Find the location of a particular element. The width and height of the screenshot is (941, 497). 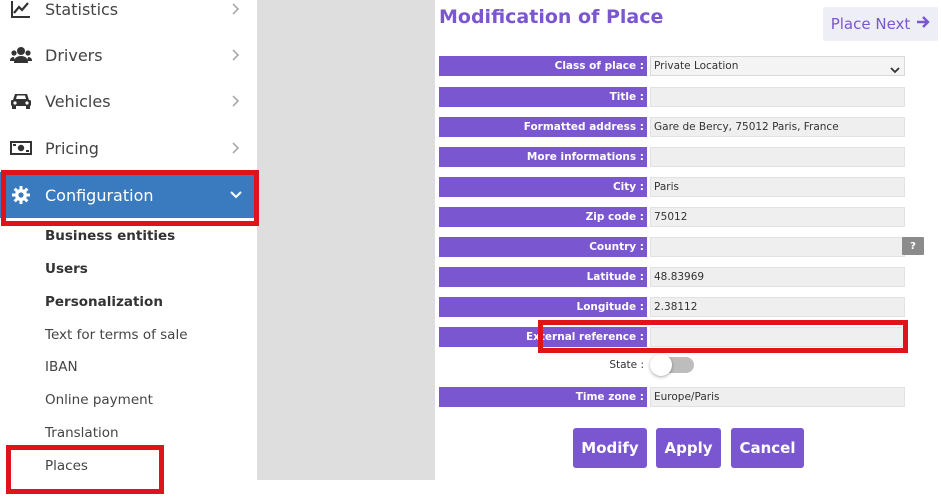

submenu-item-translation: Translation is located at coordinates (82, 433).